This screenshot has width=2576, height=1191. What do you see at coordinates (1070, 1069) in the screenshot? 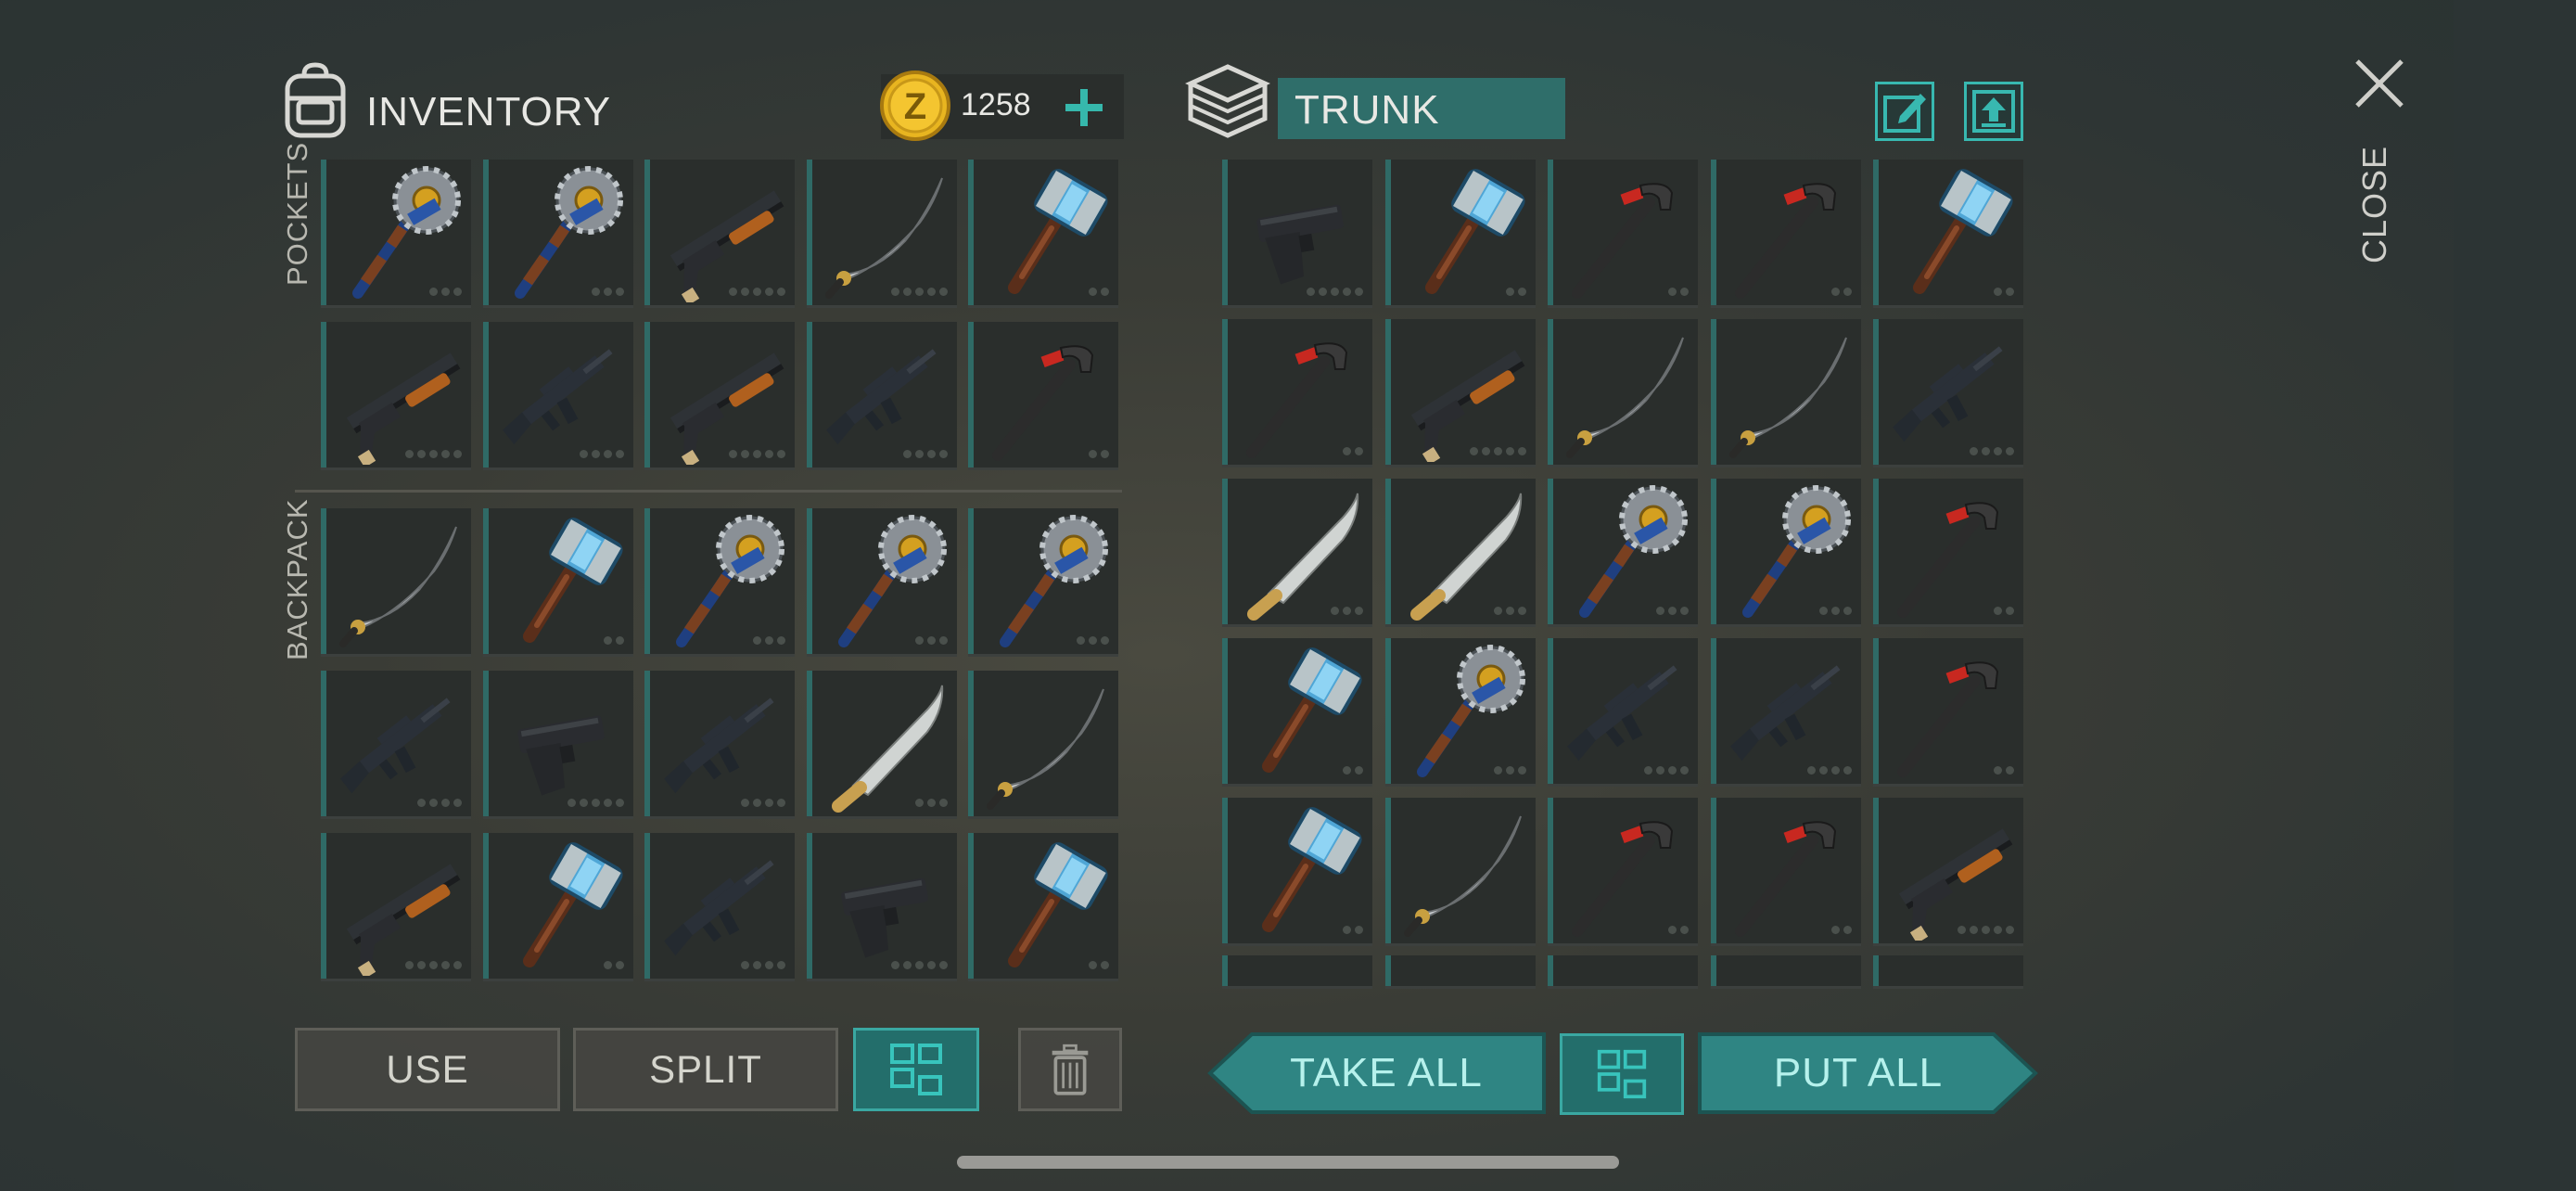
I see `delete-button` at bounding box center [1070, 1069].